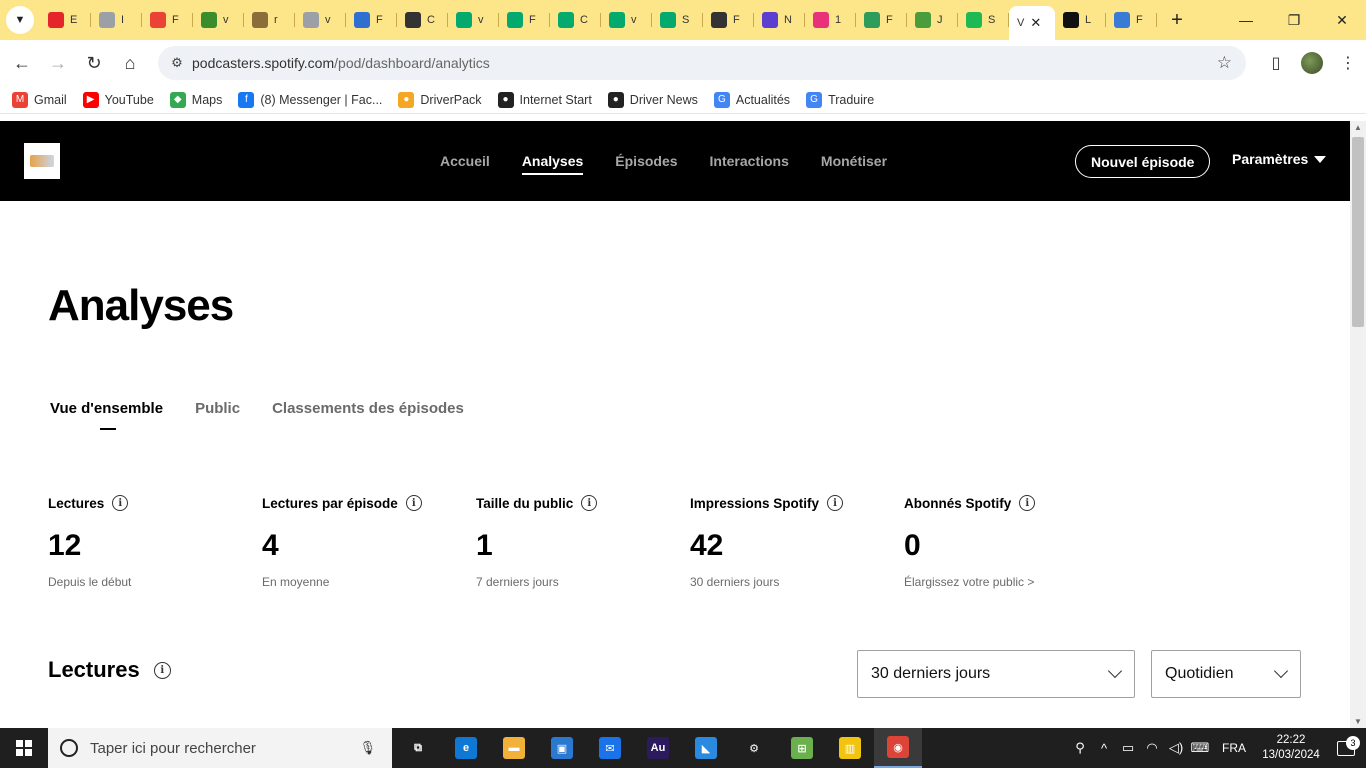  Describe the element at coordinates (932, 20) in the screenshot. I see `browser-tab: J` at that location.